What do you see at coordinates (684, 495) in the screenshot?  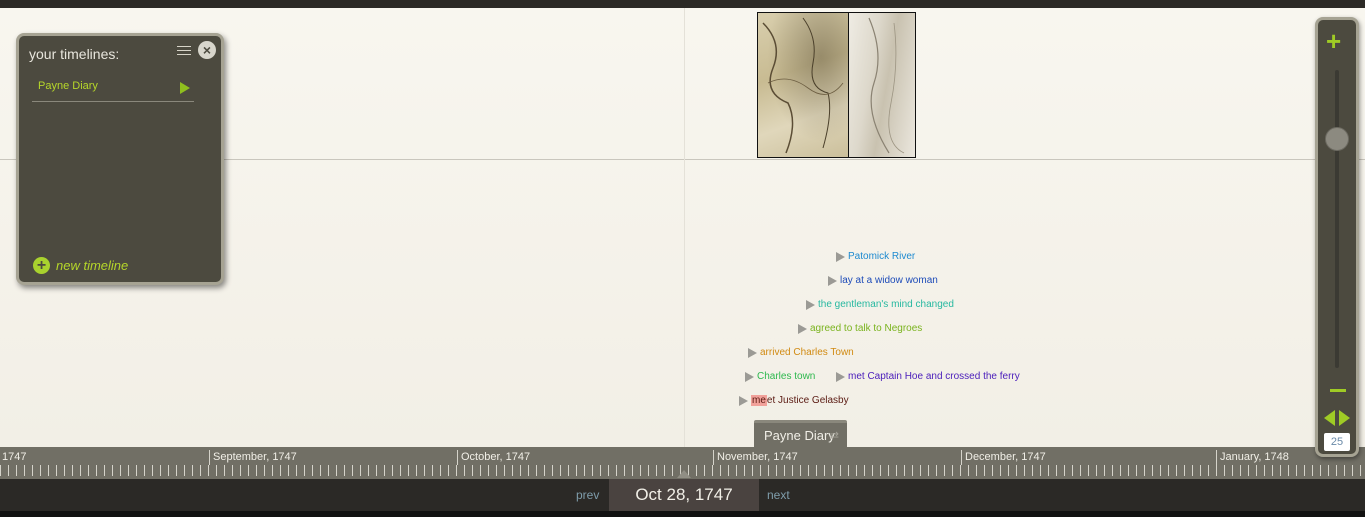 I see `current-date: Oct 28, 1747` at bounding box center [684, 495].